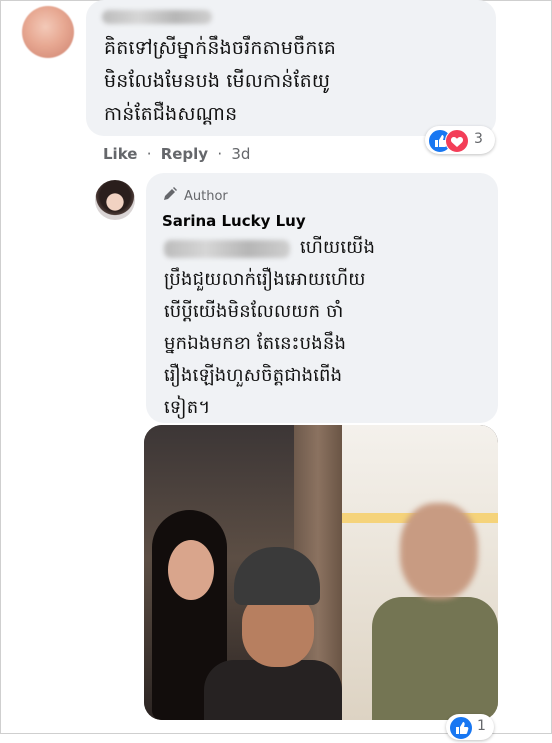 This screenshot has width=552, height=743. Describe the element at coordinates (157, 17) in the screenshot. I see `blurred-commenter-name` at that location.